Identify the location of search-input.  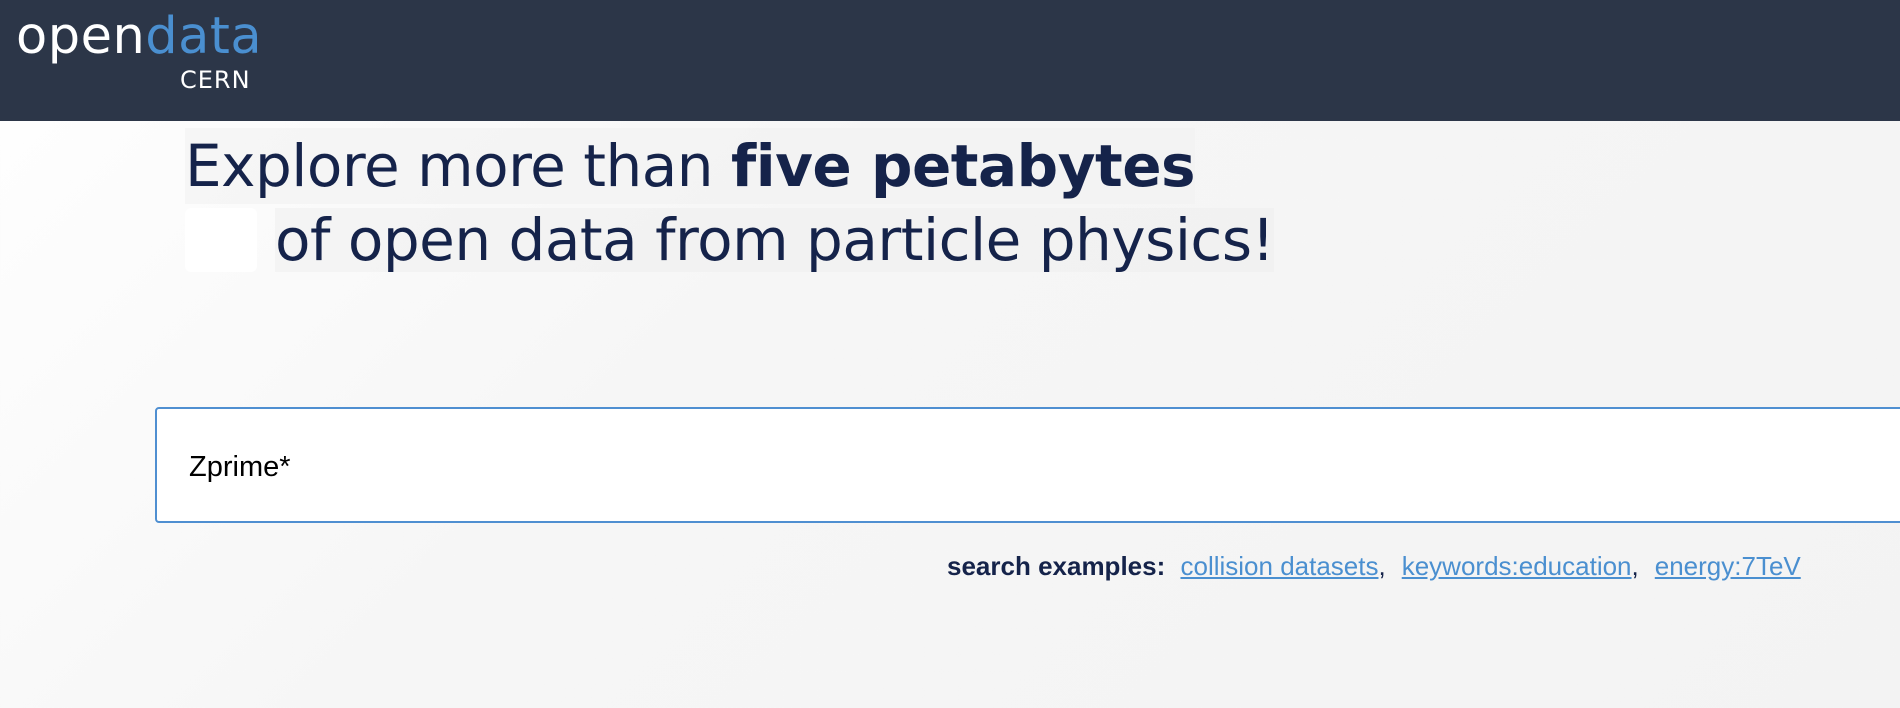
(1029, 467).